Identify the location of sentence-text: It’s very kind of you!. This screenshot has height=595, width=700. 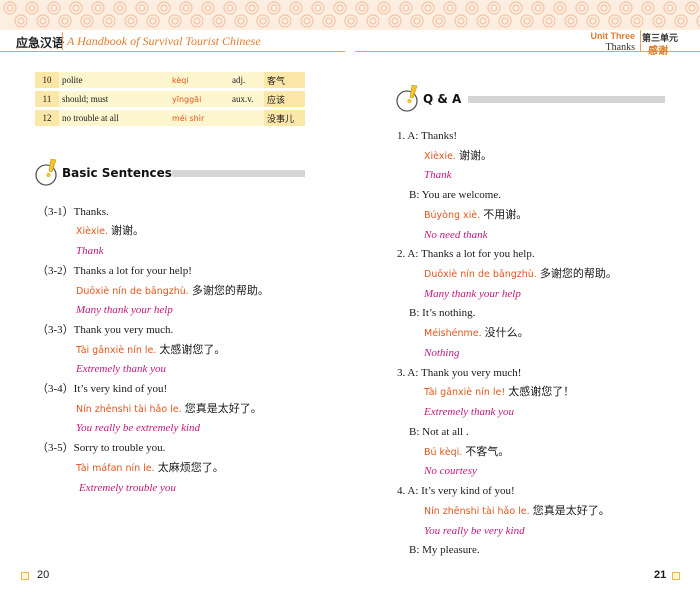
(120, 389).